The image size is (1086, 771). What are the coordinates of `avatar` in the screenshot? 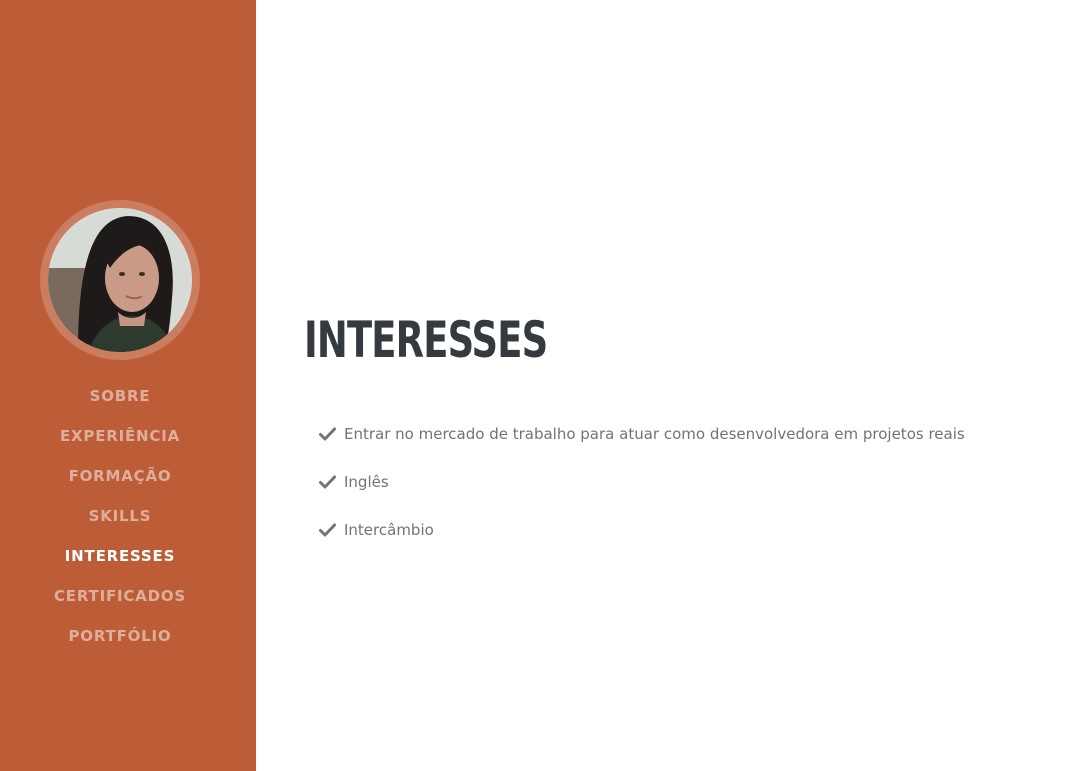 It's located at (120, 280).